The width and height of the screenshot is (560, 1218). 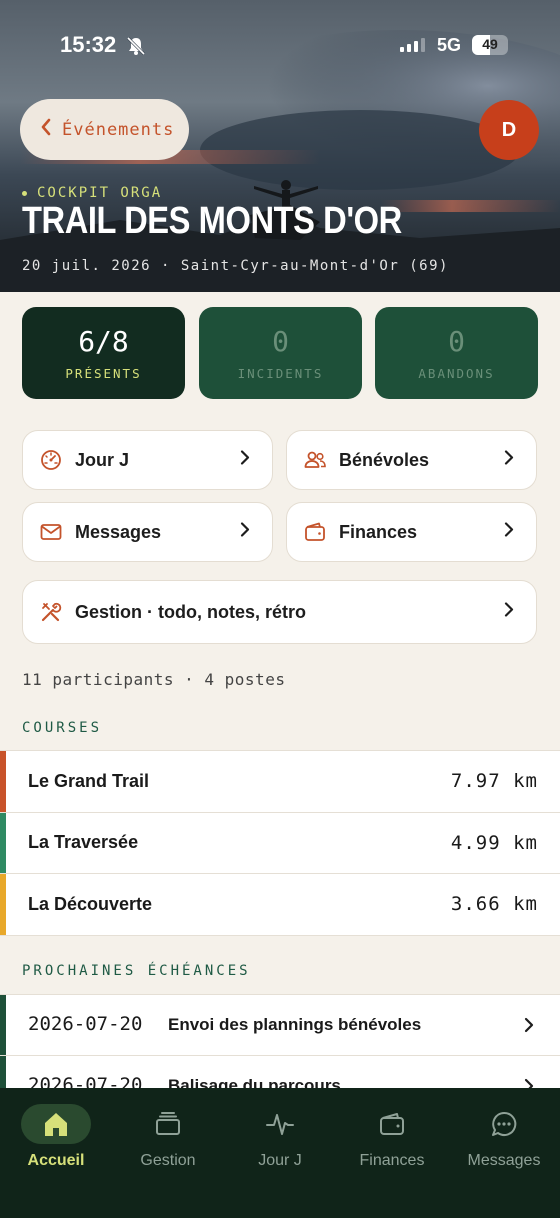 I want to click on tile-label: Bénévoles, so click(x=384, y=459).